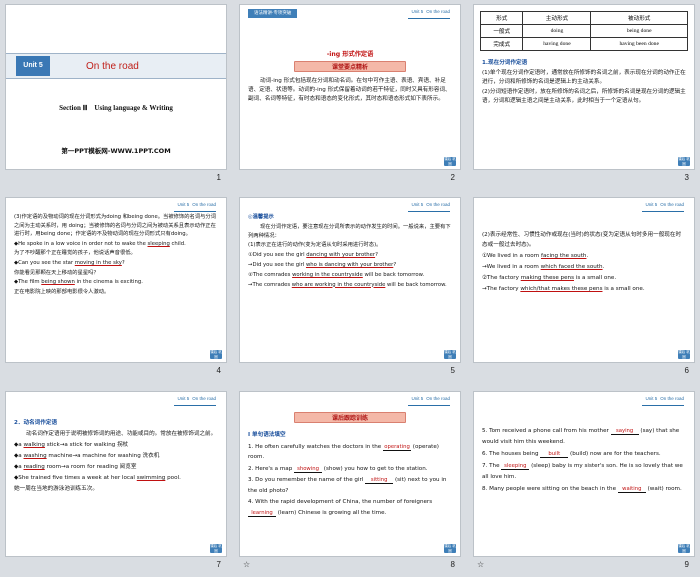 This screenshot has width=700, height=577. Describe the element at coordinates (397, 447) in the screenshot. I see `answer-blank: operating` at that location.